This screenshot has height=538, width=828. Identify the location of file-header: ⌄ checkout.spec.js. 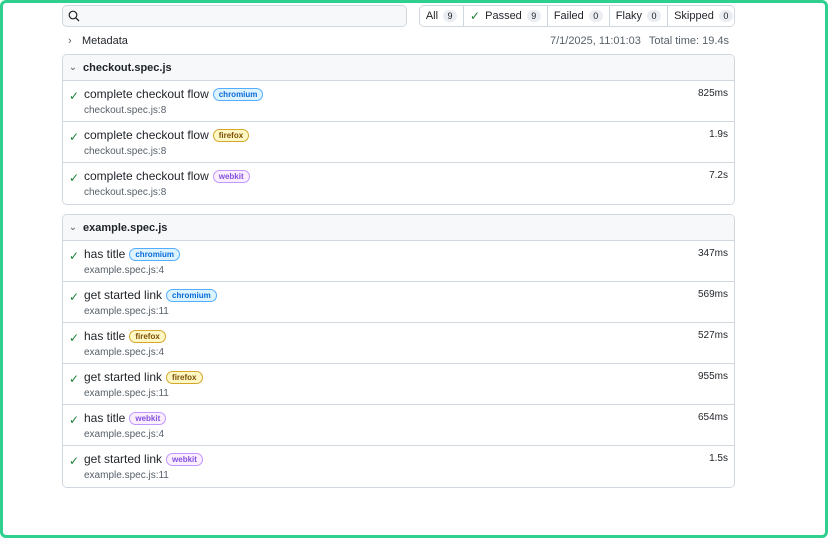
(398, 68).